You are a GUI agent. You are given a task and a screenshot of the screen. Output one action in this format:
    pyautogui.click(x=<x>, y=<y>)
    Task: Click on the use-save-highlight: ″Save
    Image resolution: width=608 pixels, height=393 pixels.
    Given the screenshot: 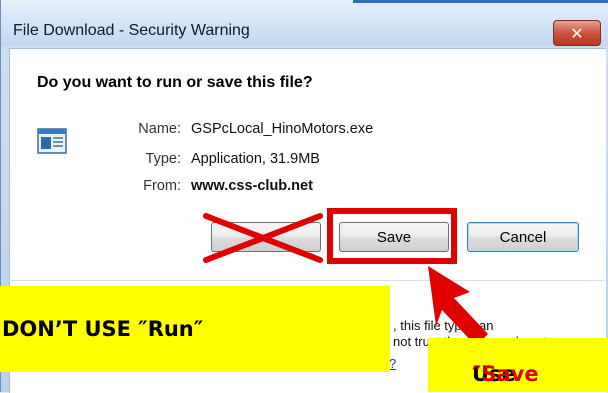 What is the action you would take?
    pyautogui.click(x=505, y=374)
    